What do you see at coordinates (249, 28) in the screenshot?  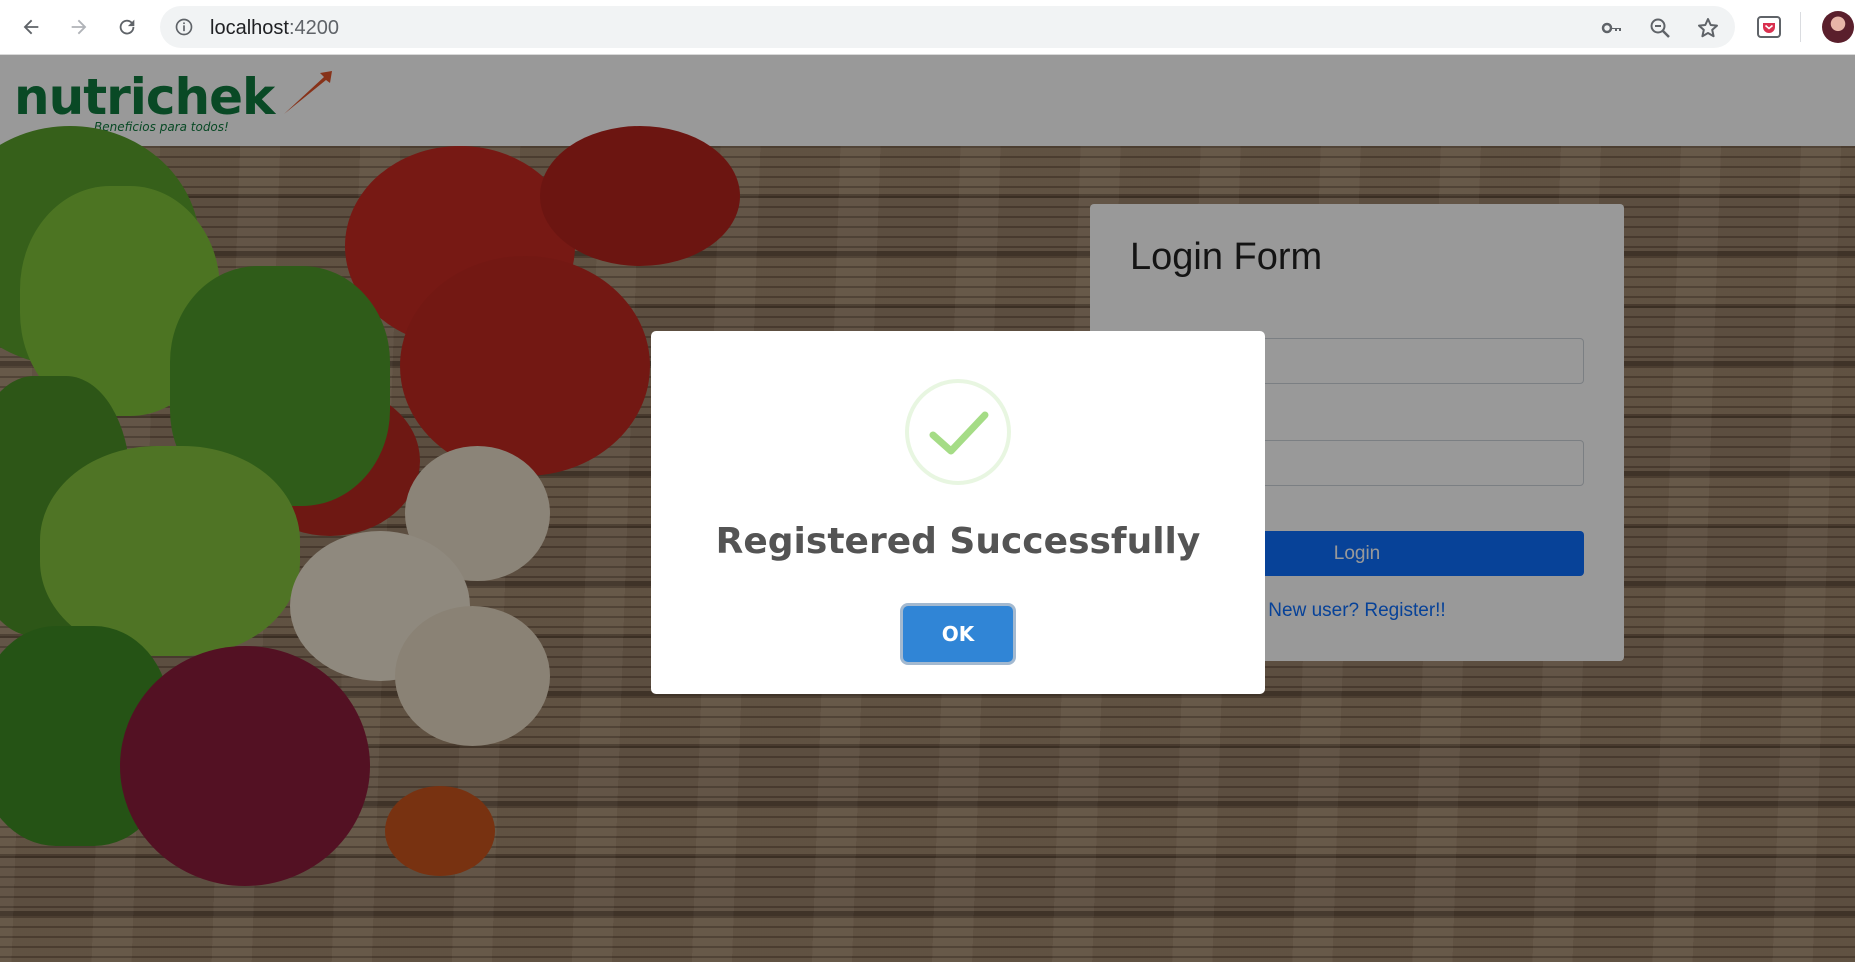 I see `url-host: localhost` at bounding box center [249, 28].